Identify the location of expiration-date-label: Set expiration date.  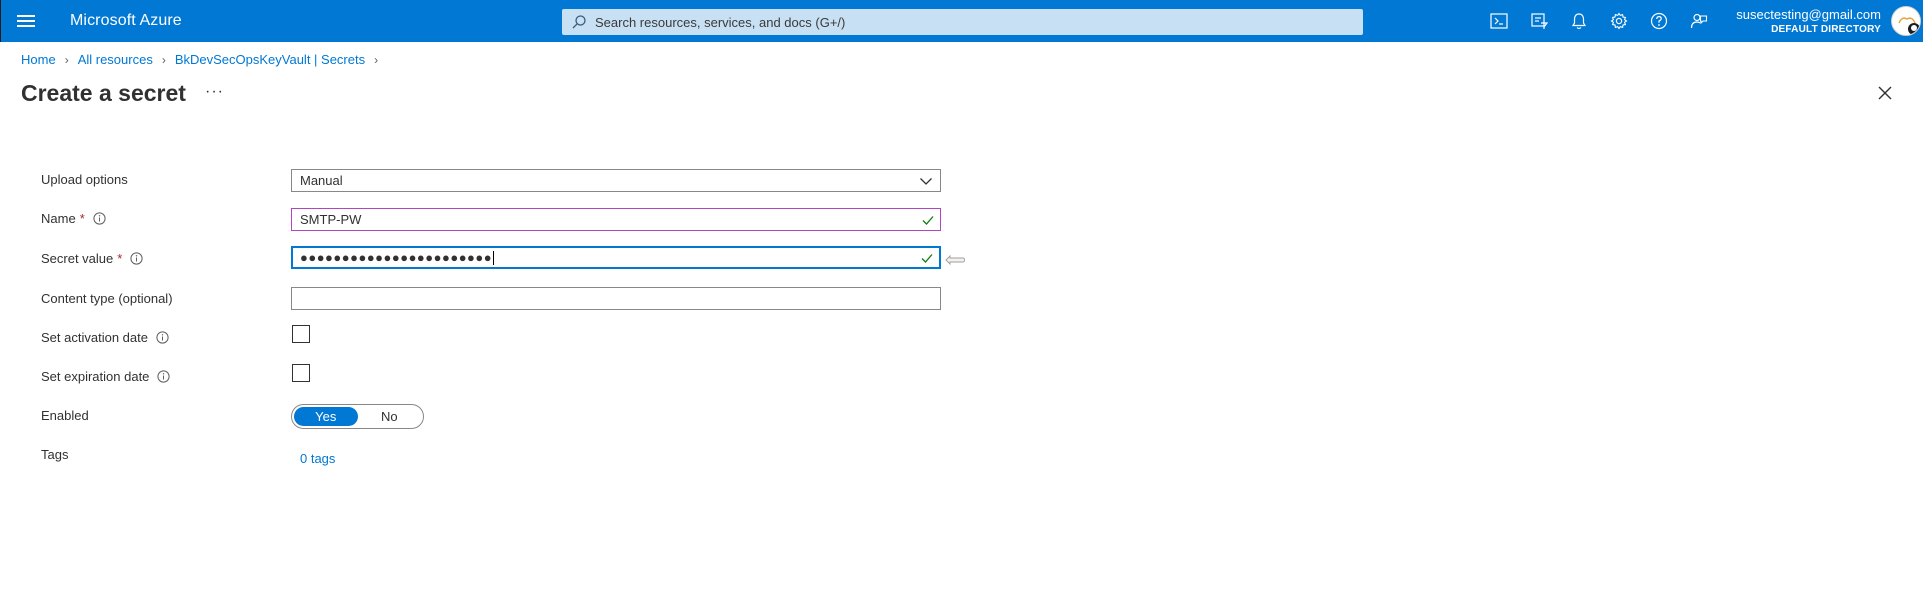
(106, 376).